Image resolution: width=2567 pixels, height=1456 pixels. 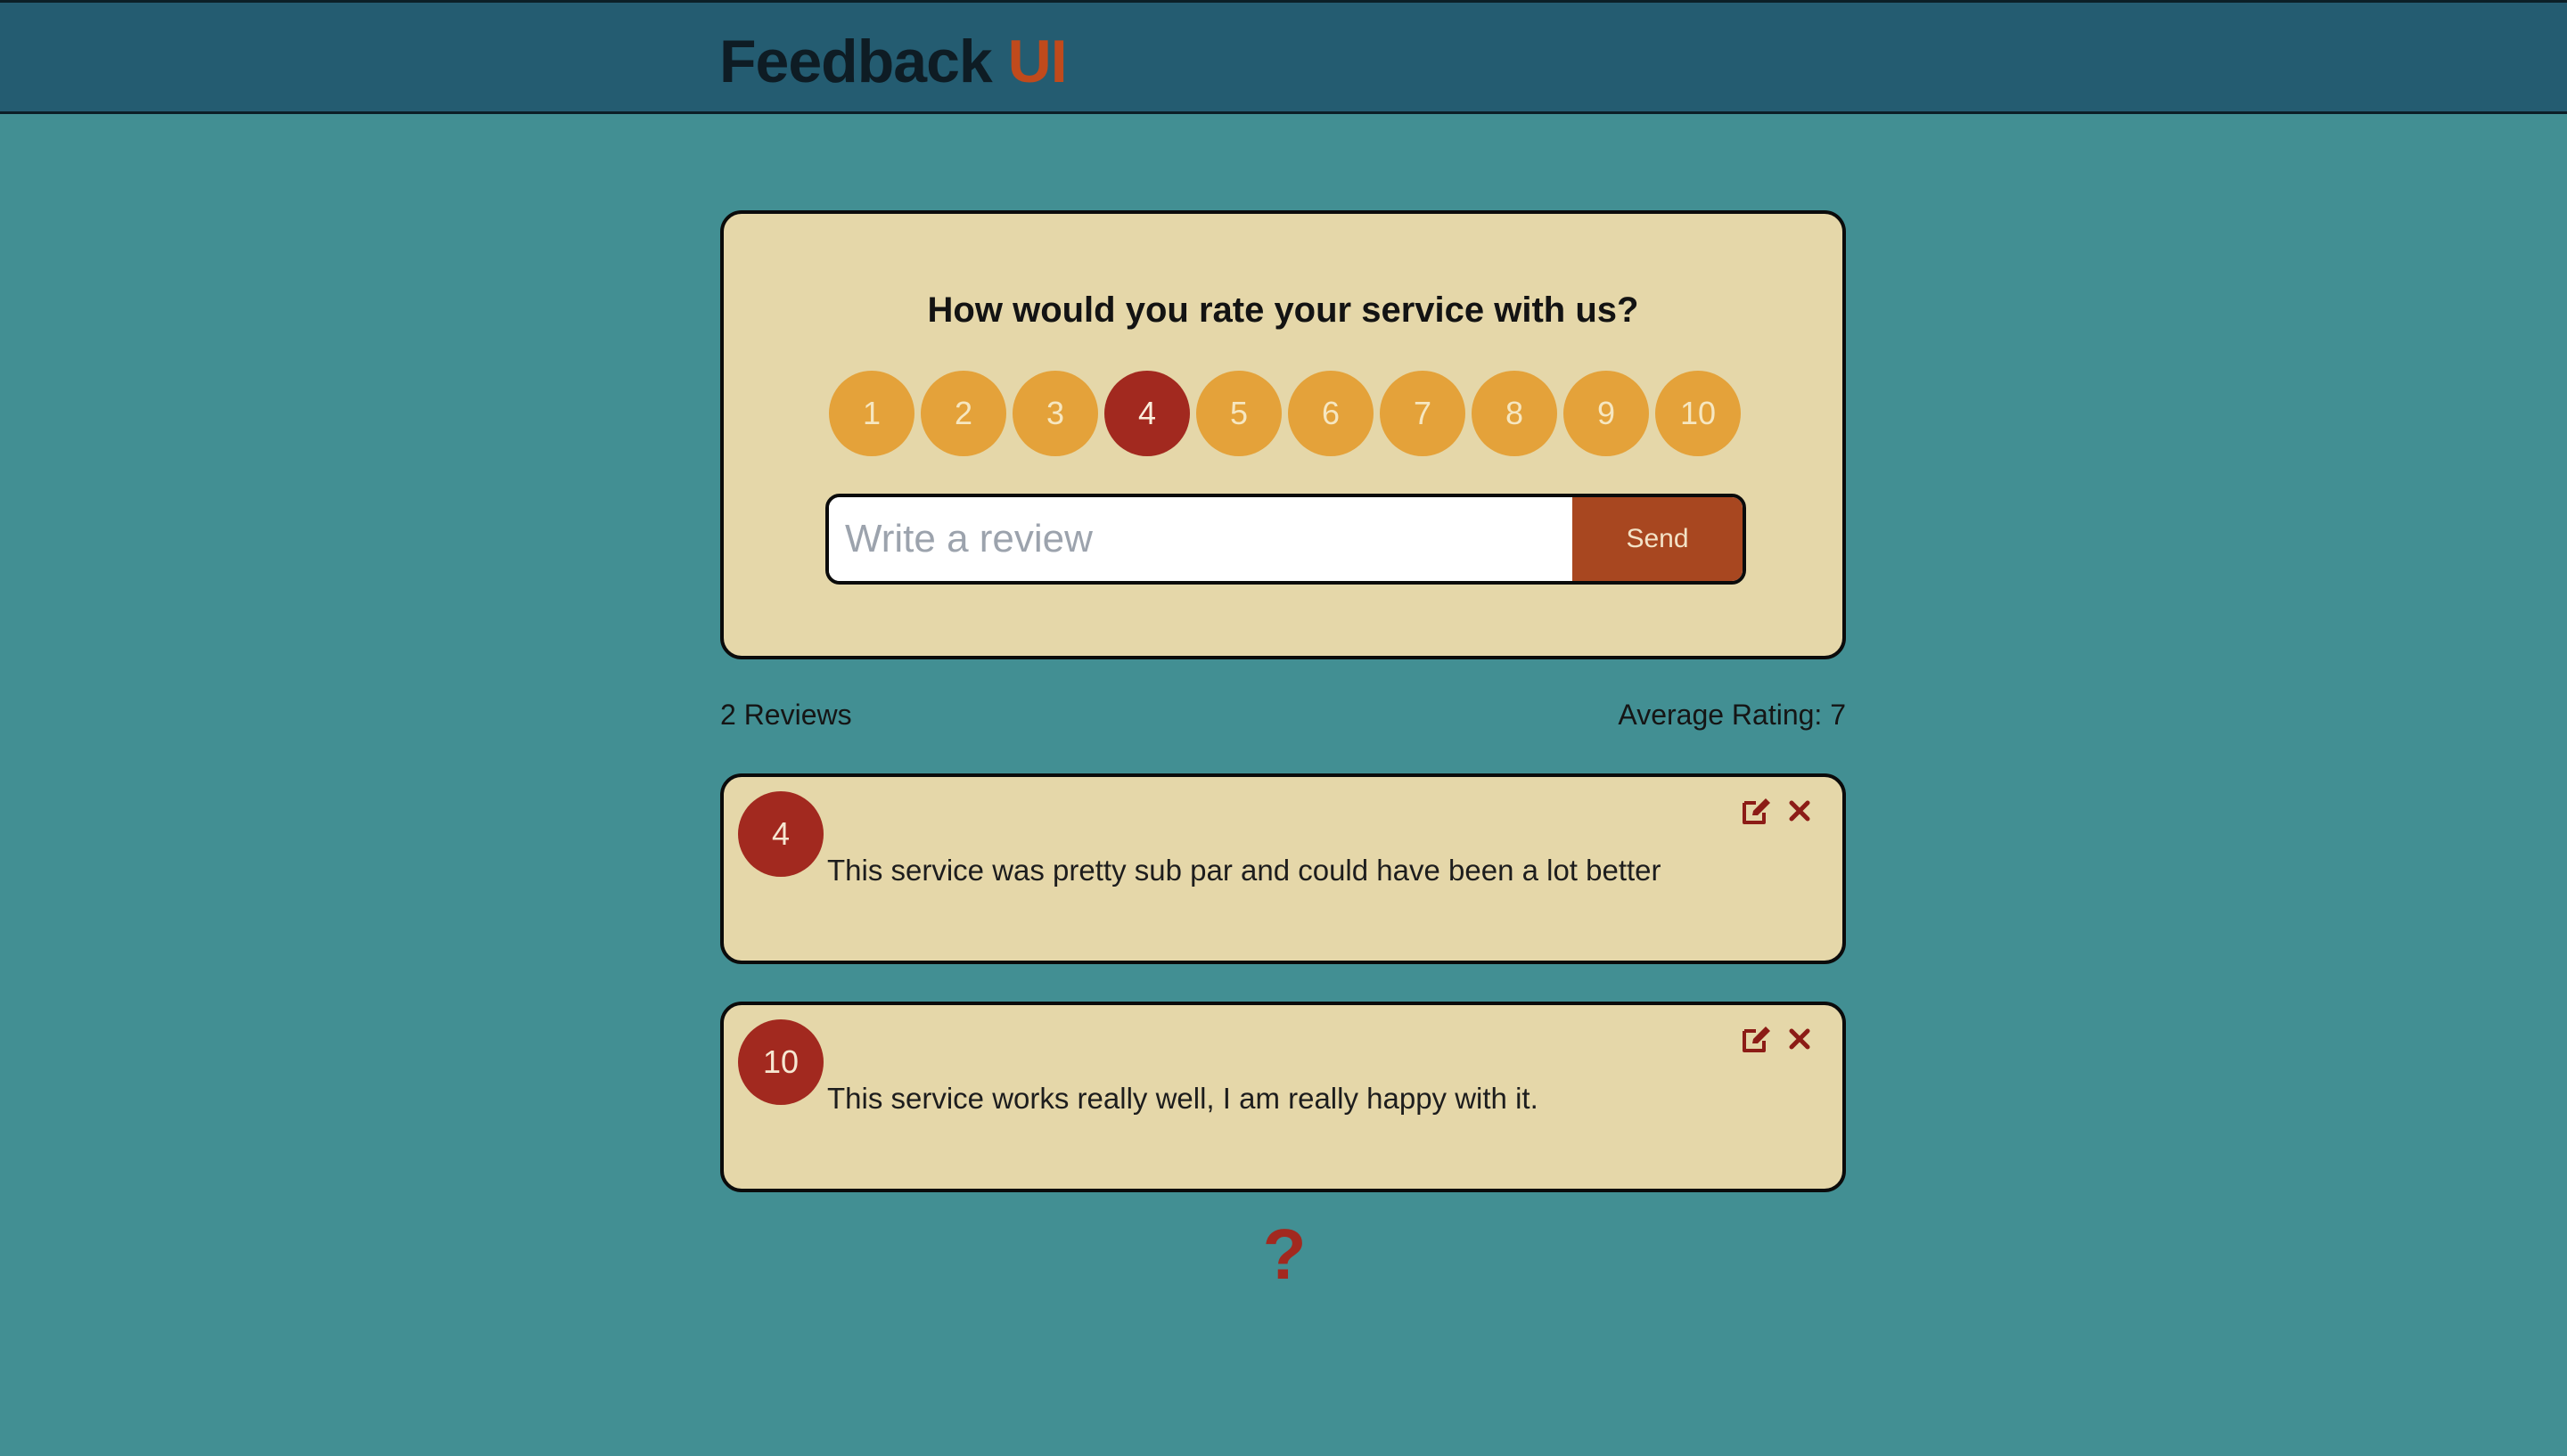 What do you see at coordinates (964, 413) in the screenshot?
I see `rating-option-2: 2` at bounding box center [964, 413].